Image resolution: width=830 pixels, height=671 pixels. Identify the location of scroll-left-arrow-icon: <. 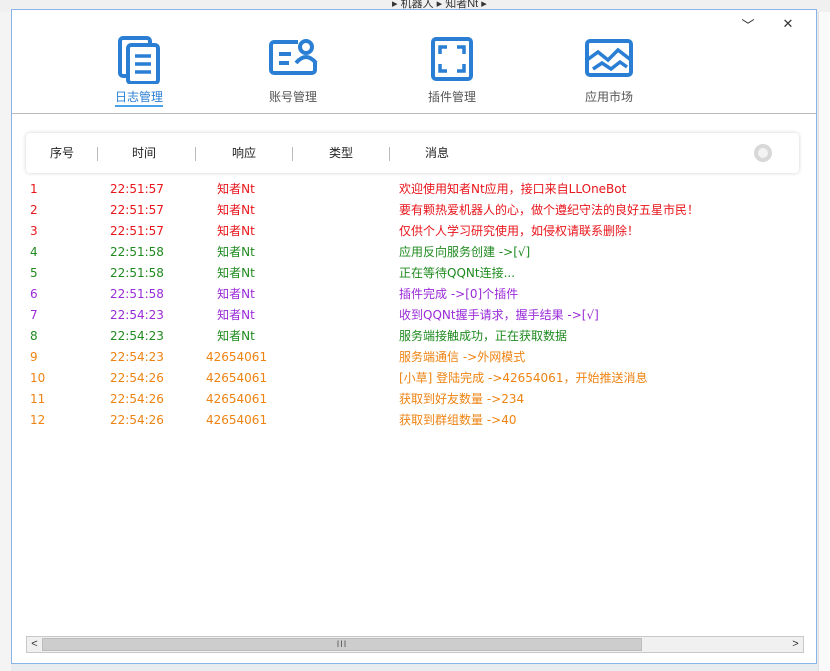
(34, 644).